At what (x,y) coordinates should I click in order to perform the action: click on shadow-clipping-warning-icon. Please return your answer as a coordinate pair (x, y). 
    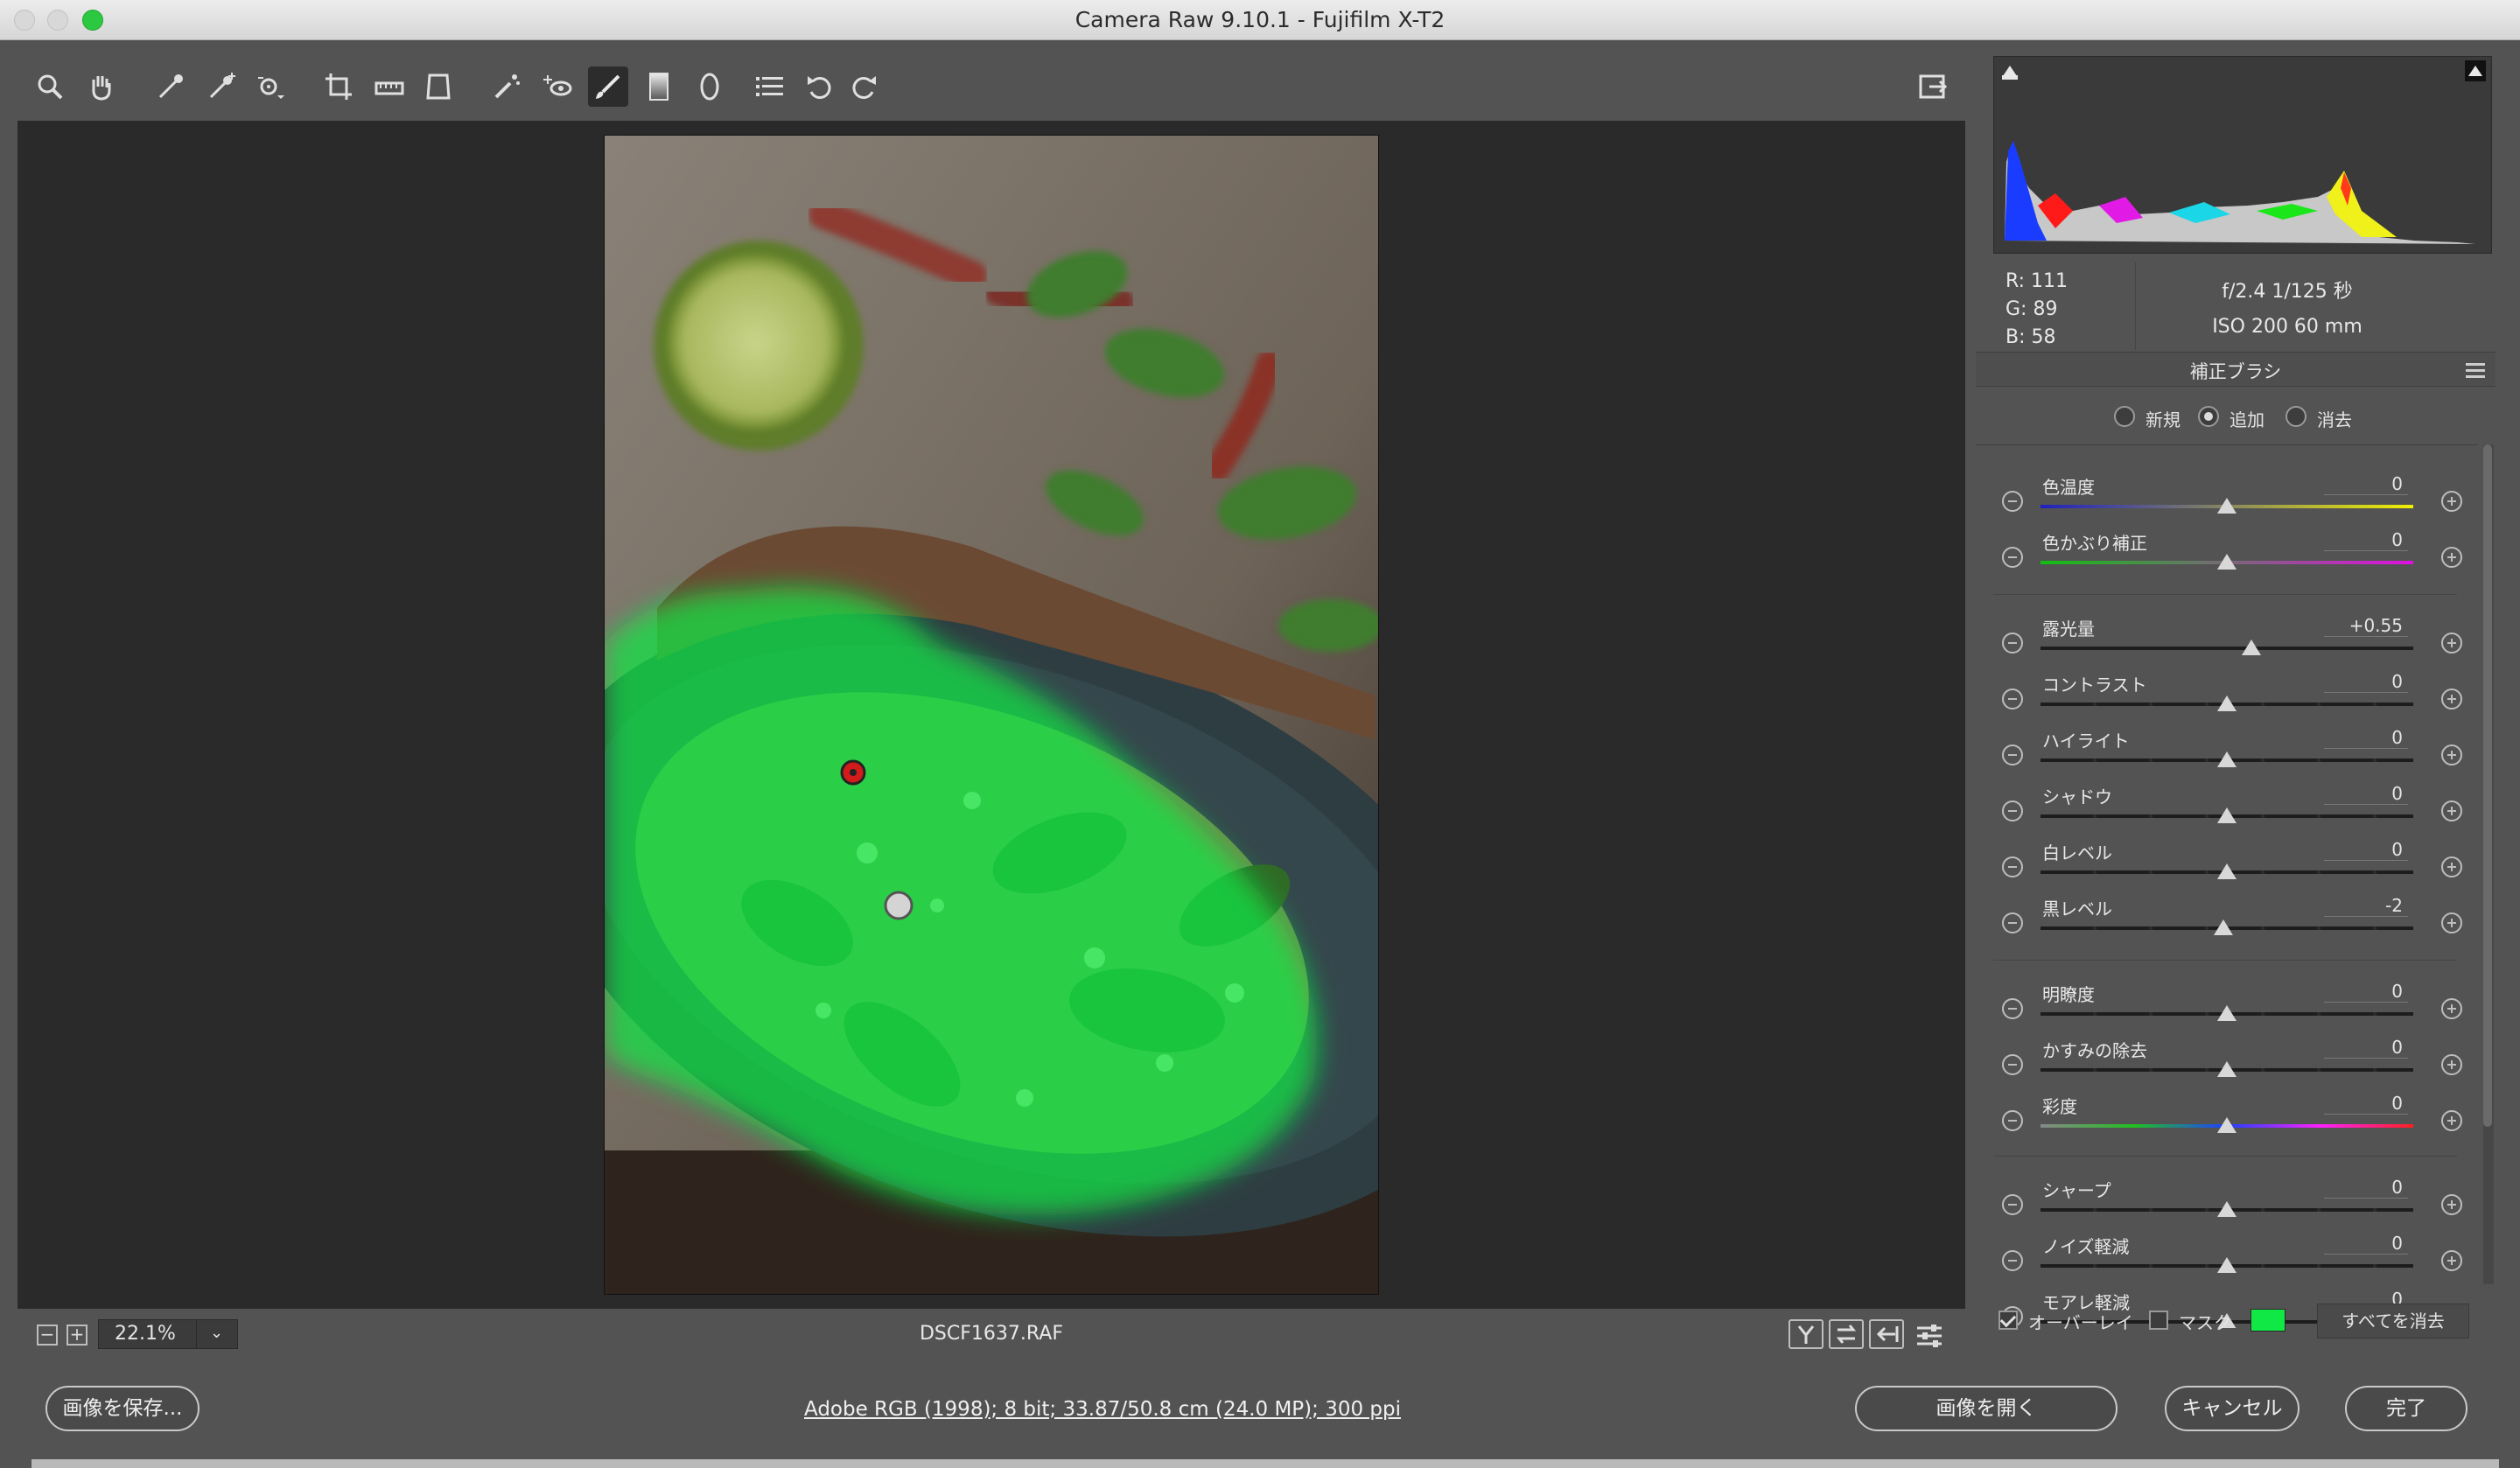
    Looking at the image, I should click on (2009, 70).